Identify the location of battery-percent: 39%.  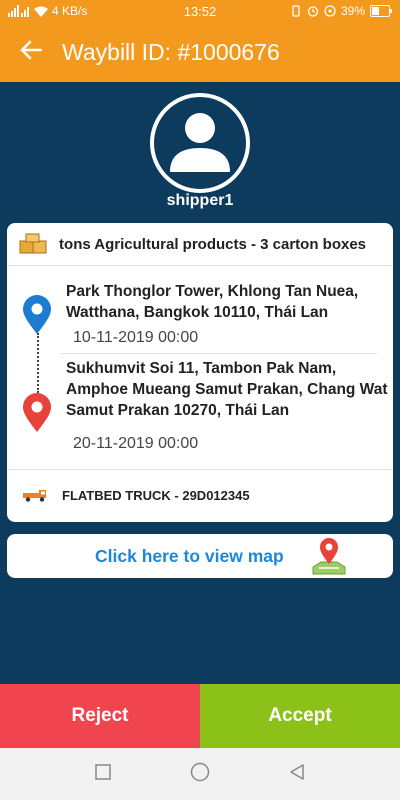
(352, 11).